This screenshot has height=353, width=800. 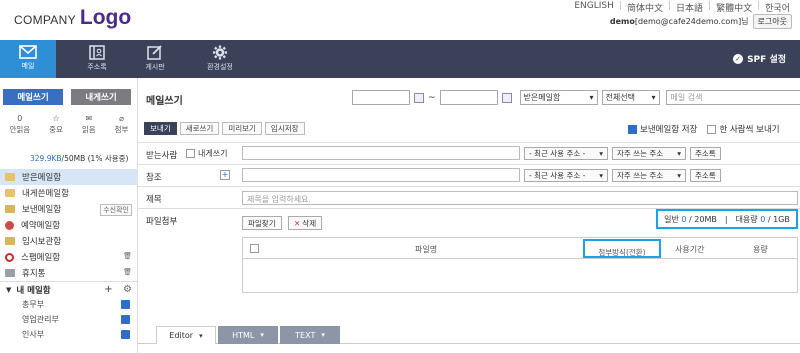 What do you see at coordinates (689, 7) in the screenshot?
I see `lang-japanese: 日本語` at bounding box center [689, 7].